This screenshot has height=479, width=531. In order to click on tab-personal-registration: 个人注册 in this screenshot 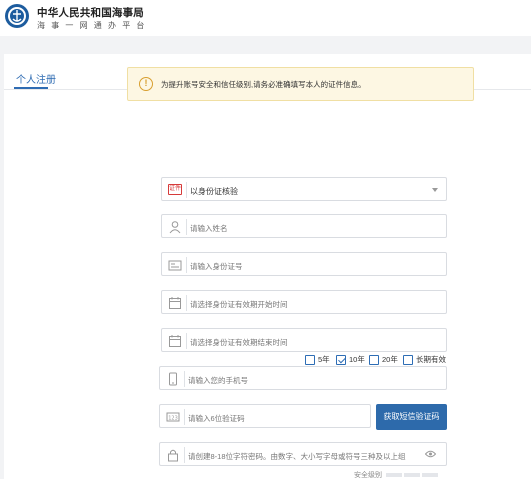, I will do `click(36, 78)`.